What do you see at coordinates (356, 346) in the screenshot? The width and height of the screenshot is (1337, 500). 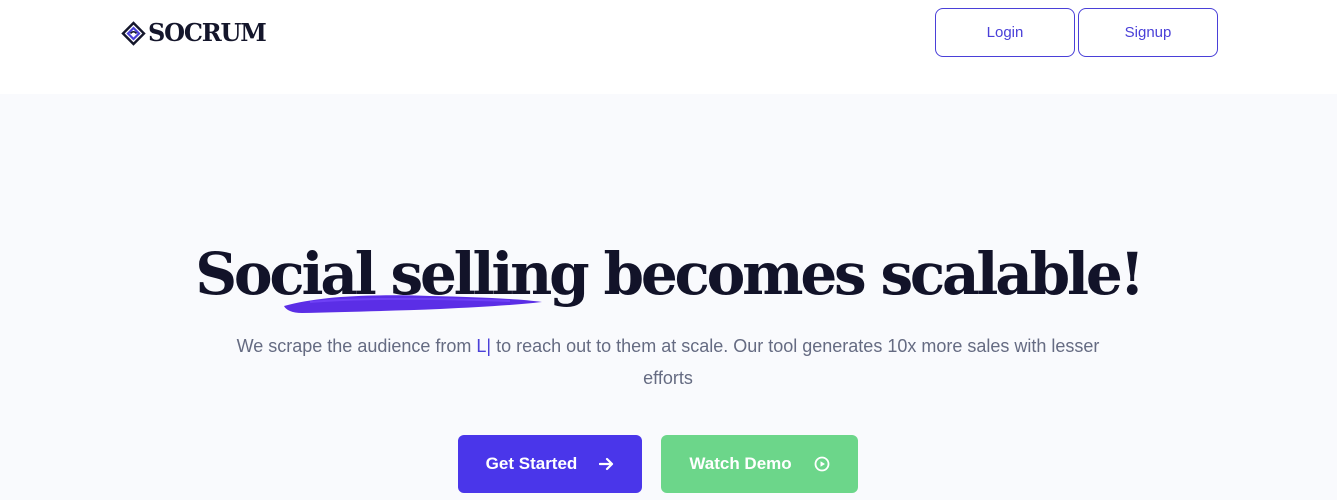 I see `subtitle-text-start: We scrape the audience from` at bounding box center [356, 346].